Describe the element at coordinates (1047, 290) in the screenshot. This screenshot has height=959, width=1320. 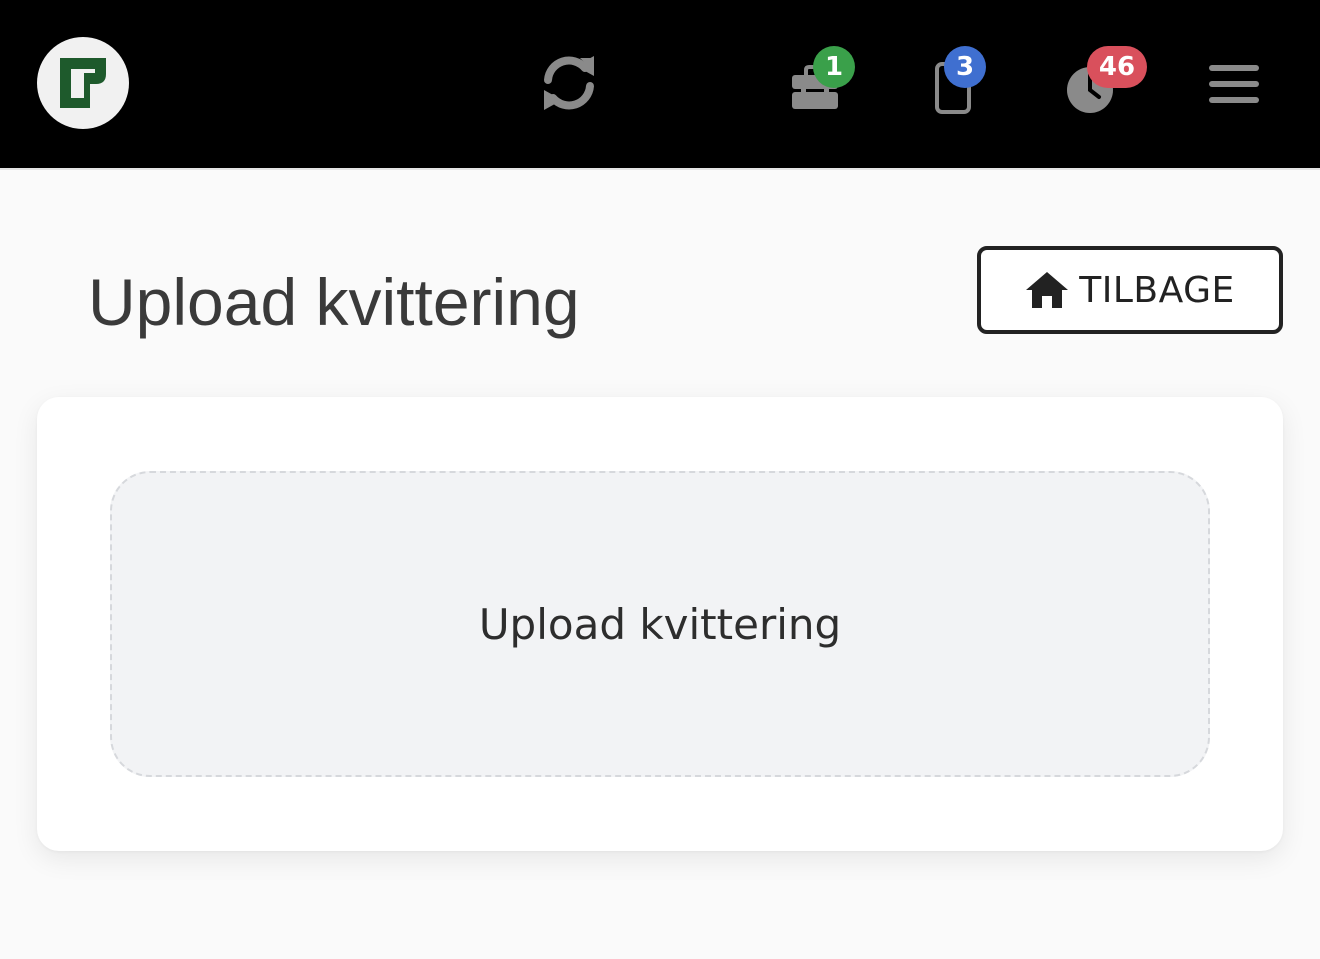
I see `home-icon` at that location.